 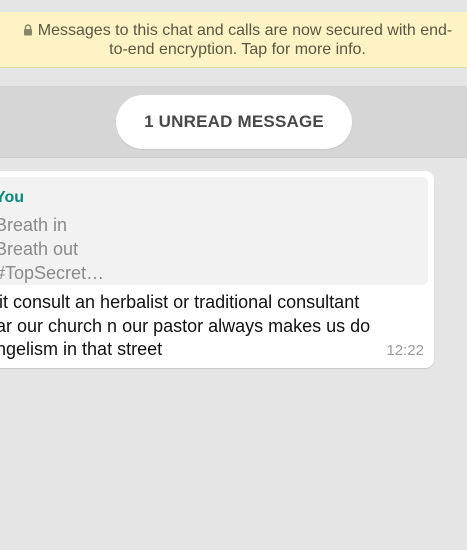 I want to click on quoted-message-author: You, so click(x=12, y=197).